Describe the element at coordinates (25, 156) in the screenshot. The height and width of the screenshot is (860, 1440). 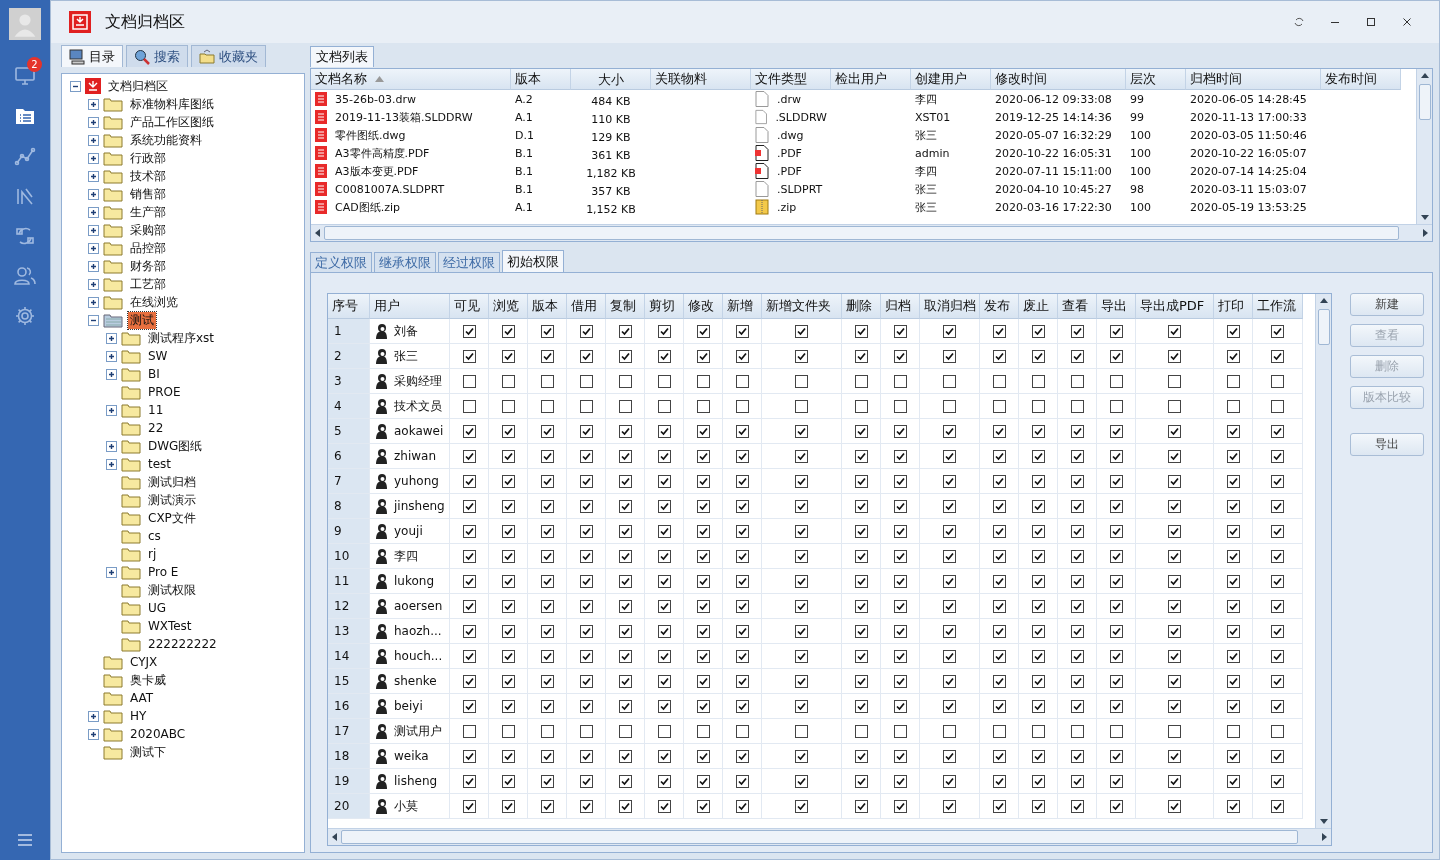
I see `line-chart-icon` at that location.